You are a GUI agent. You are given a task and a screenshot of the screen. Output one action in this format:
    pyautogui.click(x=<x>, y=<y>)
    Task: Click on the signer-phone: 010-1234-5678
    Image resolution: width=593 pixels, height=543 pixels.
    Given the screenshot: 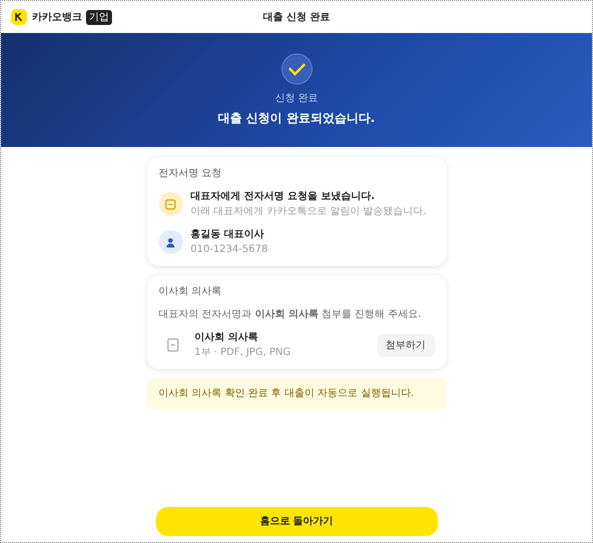 What is the action you would take?
    pyautogui.click(x=229, y=250)
    